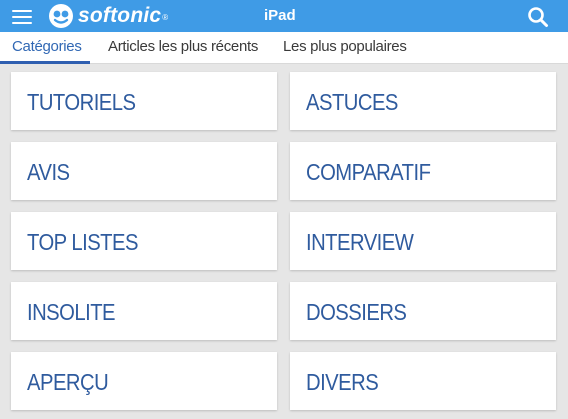 Image resolution: width=568 pixels, height=419 pixels. Describe the element at coordinates (144, 381) in the screenshot. I see `category-card-apercu: APERÇU` at that location.